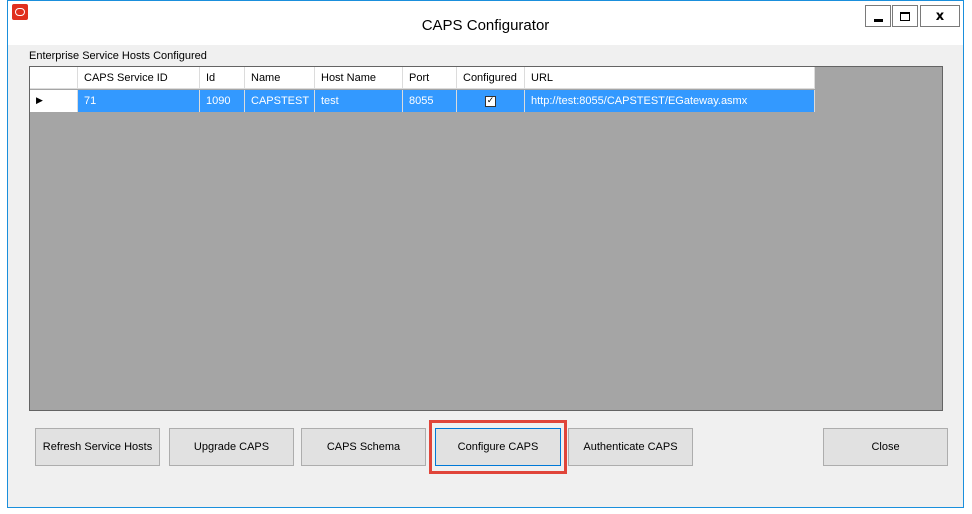 The image size is (972, 514). Describe the element at coordinates (118, 56) in the screenshot. I see `grid-group-label: Enterprise Service Hosts Configured` at that location.